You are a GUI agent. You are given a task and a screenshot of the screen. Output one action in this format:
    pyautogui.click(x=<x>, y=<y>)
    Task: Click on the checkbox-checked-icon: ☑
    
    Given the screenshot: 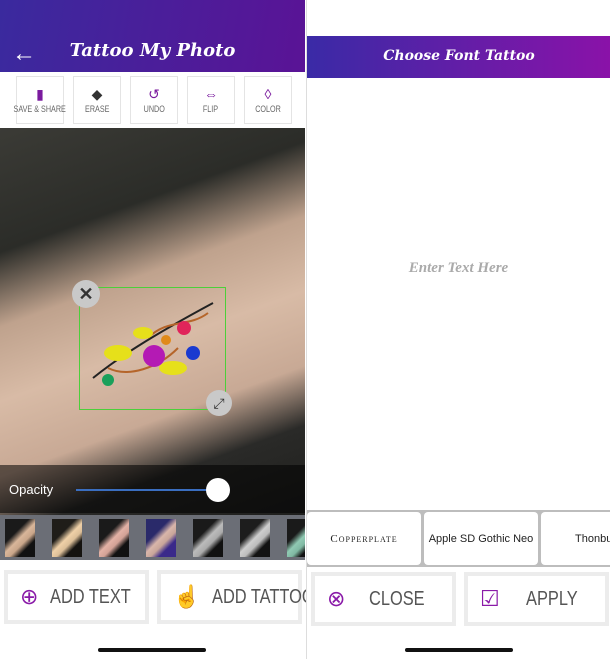 What is the action you would take?
    pyautogui.click(x=490, y=598)
    